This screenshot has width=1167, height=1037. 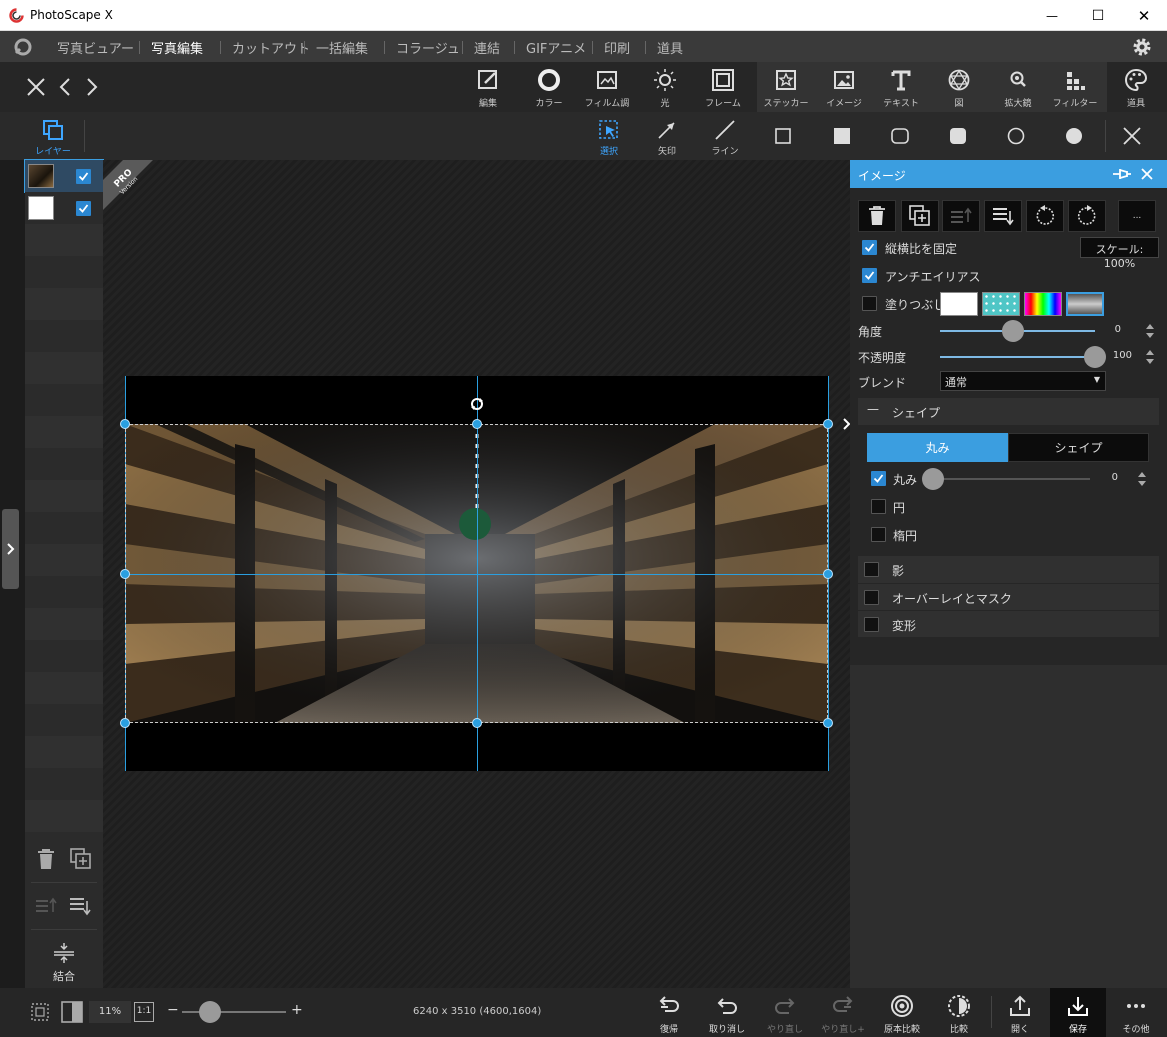 I want to click on resize-handle-top-left, so click(x=125, y=424).